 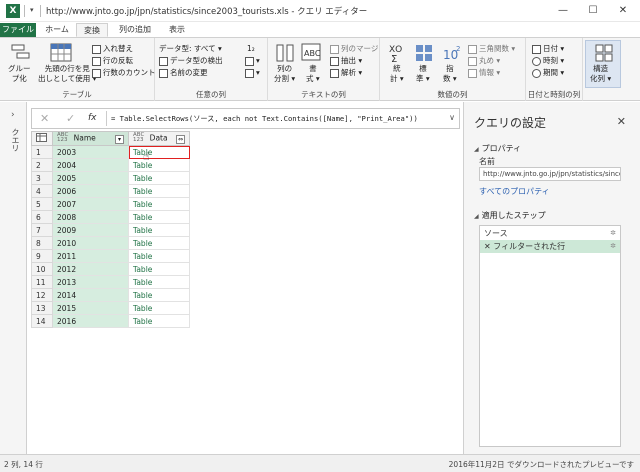 What do you see at coordinates (42, 243) in the screenshot?
I see `row-number: 8` at bounding box center [42, 243].